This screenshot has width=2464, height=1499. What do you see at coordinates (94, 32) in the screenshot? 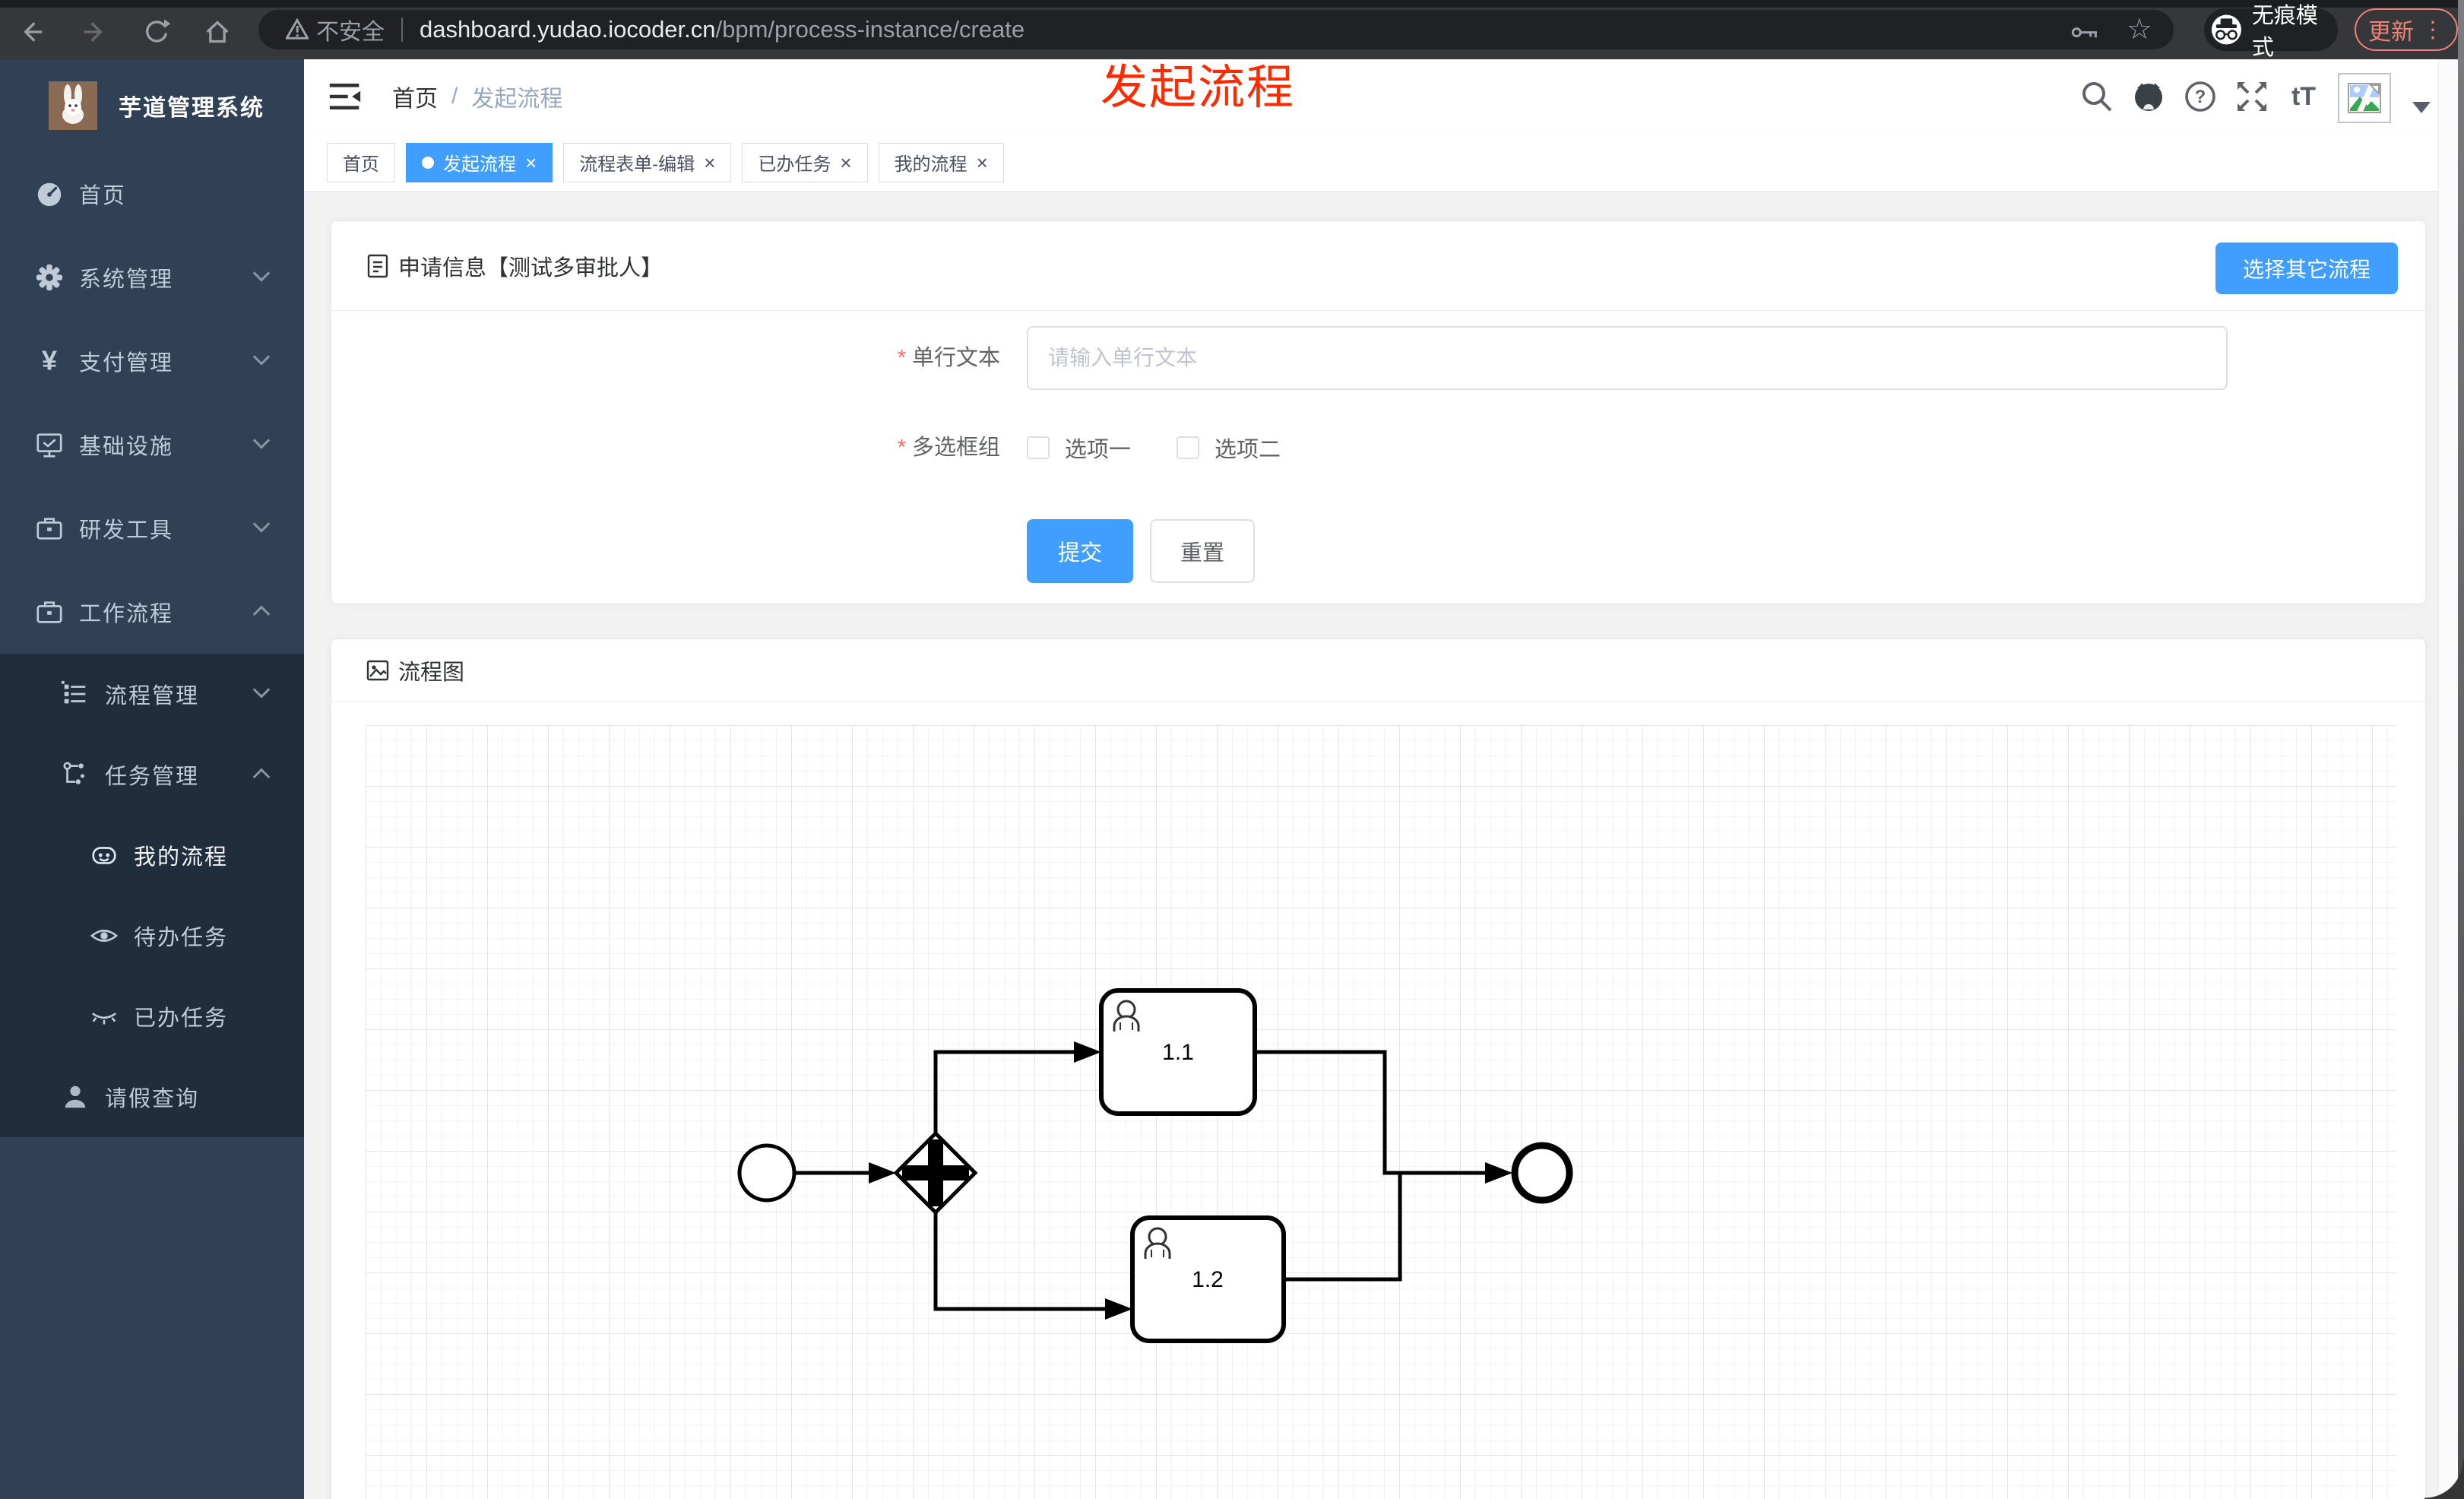
I see `forward-icon` at bounding box center [94, 32].